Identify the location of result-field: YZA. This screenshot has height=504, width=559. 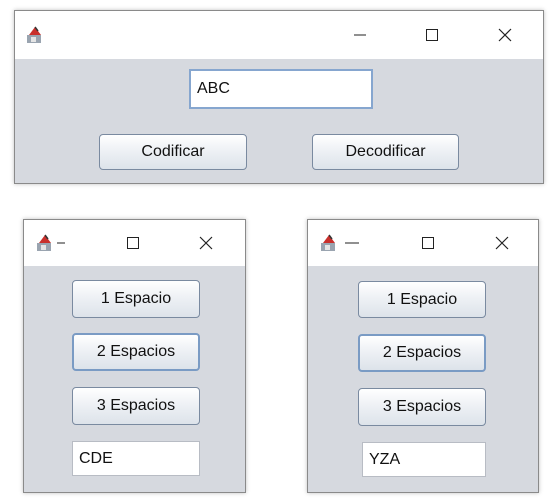
(424, 459).